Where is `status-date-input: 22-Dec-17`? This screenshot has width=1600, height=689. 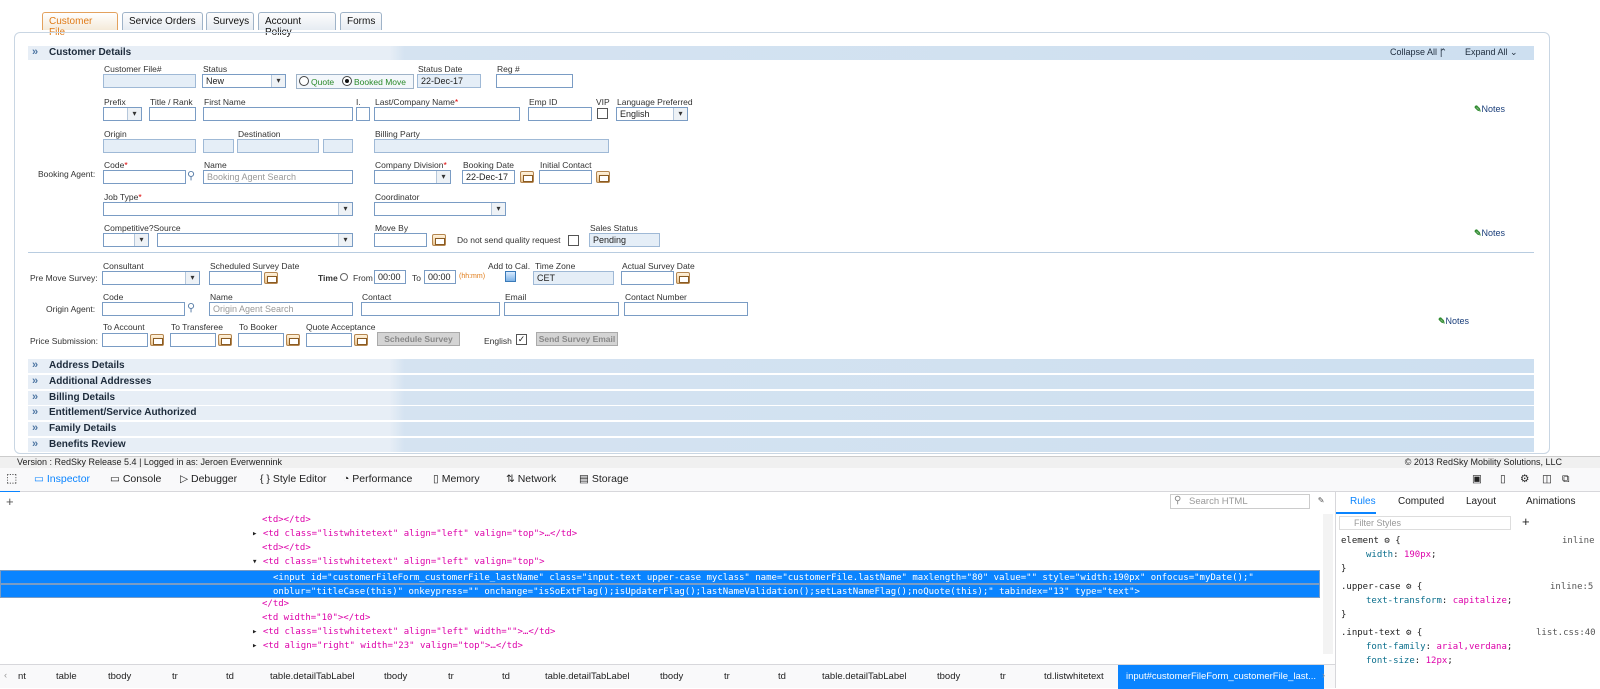 status-date-input: 22-Dec-17 is located at coordinates (449, 81).